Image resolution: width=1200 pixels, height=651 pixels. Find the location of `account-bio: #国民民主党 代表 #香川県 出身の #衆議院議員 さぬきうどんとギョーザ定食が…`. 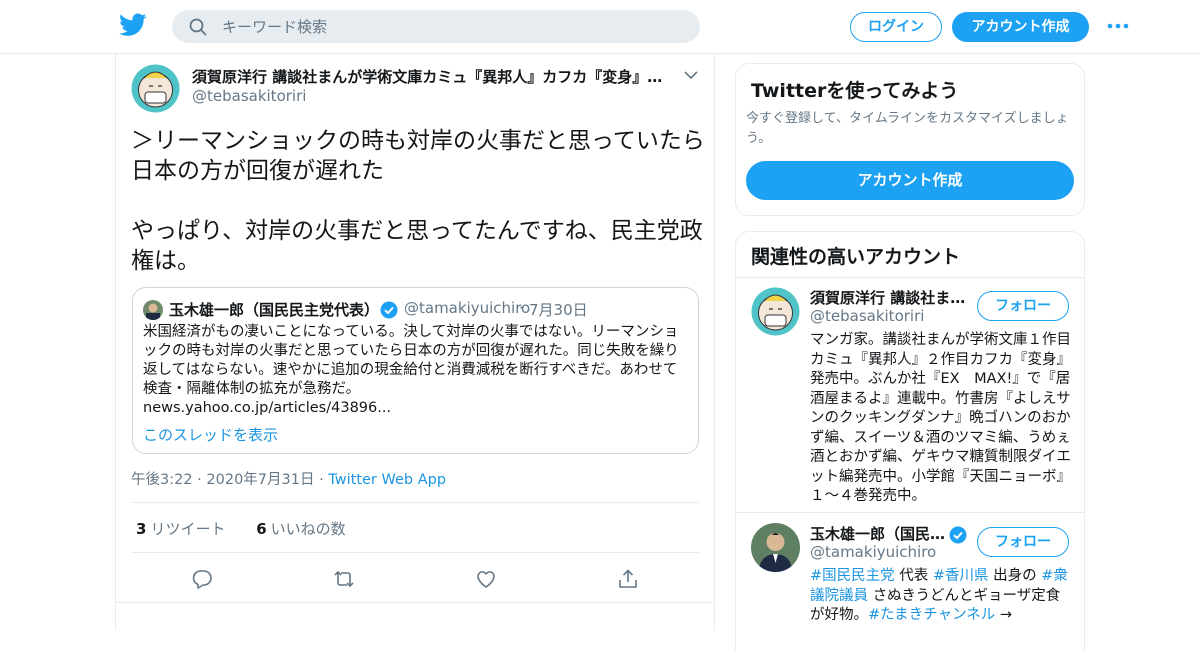

account-bio: #国民民主党 代表 #香川県 出身の #衆議院議員 さぬきうどんとギョーザ定食が… is located at coordinates (941, 596).